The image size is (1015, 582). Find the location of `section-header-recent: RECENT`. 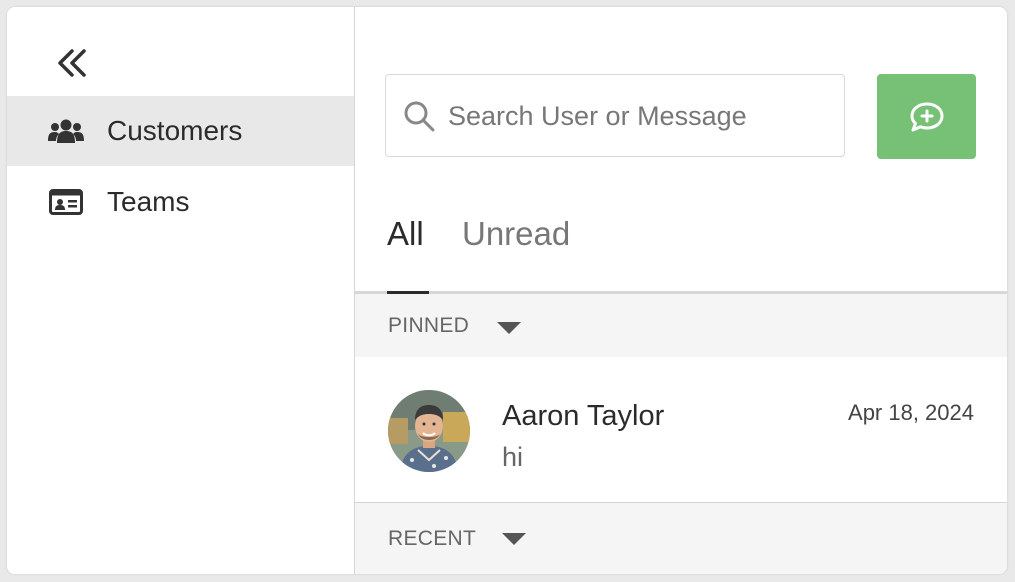

section-header-recent: RECENT is located at coordinates (681, 538).